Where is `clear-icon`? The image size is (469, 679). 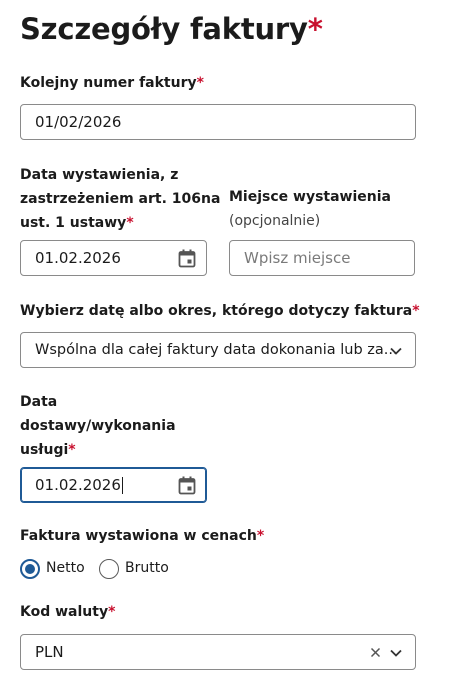
clear-icon is located at coordinates (375, 652).